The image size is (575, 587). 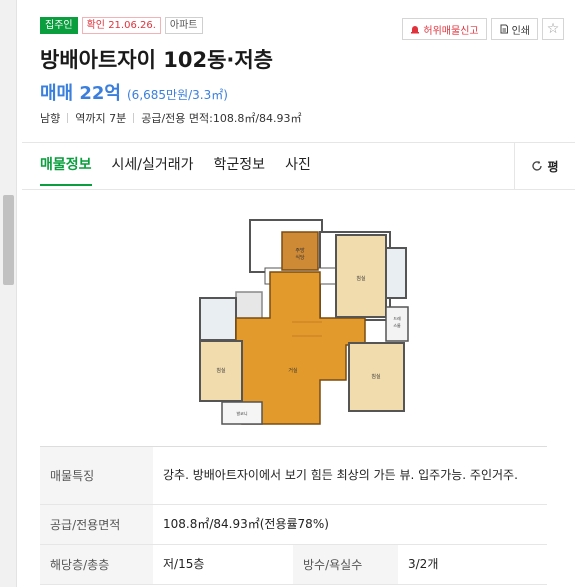 I want to click on tab-listing-info: 매물정보, so click(x=66, y=170).